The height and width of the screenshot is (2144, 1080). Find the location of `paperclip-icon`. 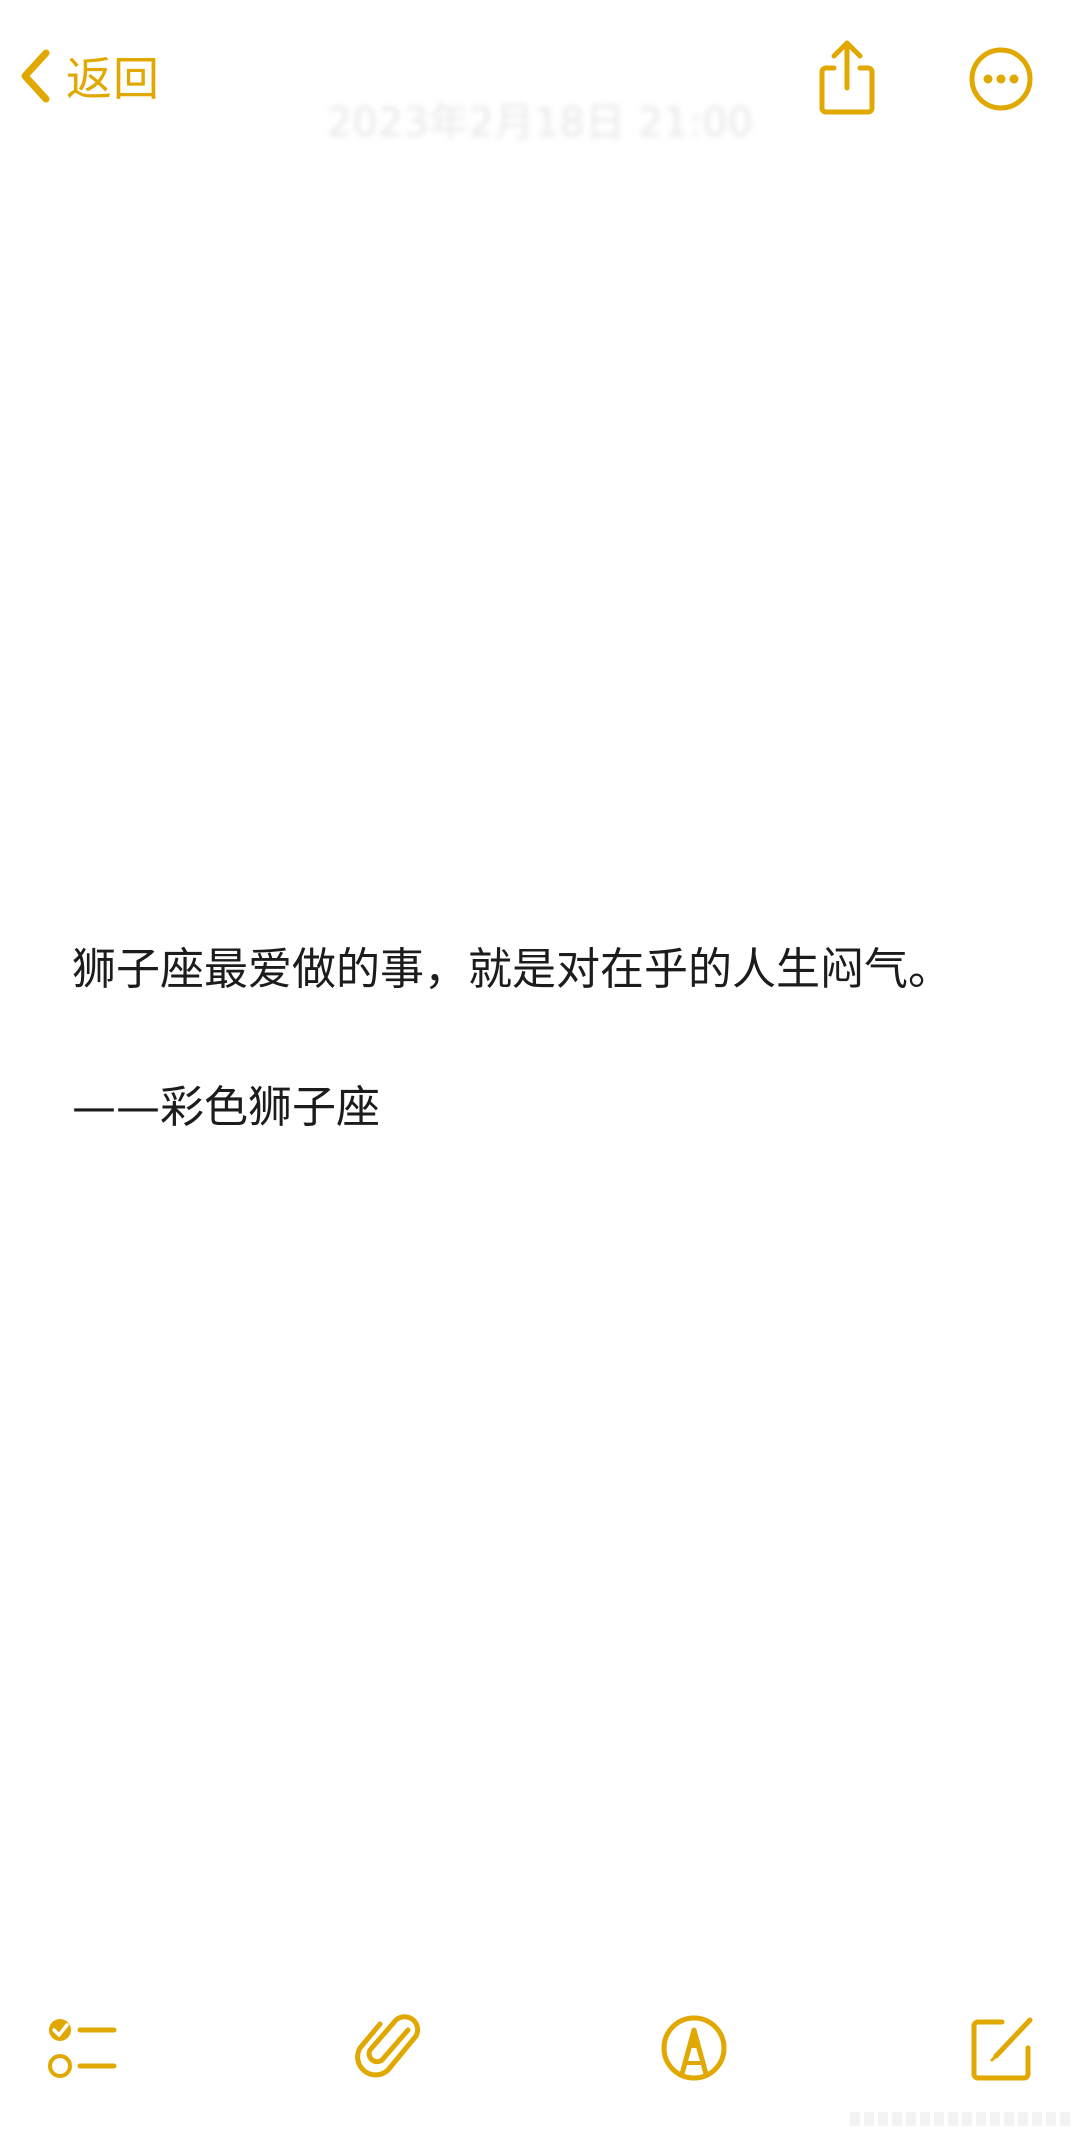

paperclip-icon is located at coordinates (392, 2048).